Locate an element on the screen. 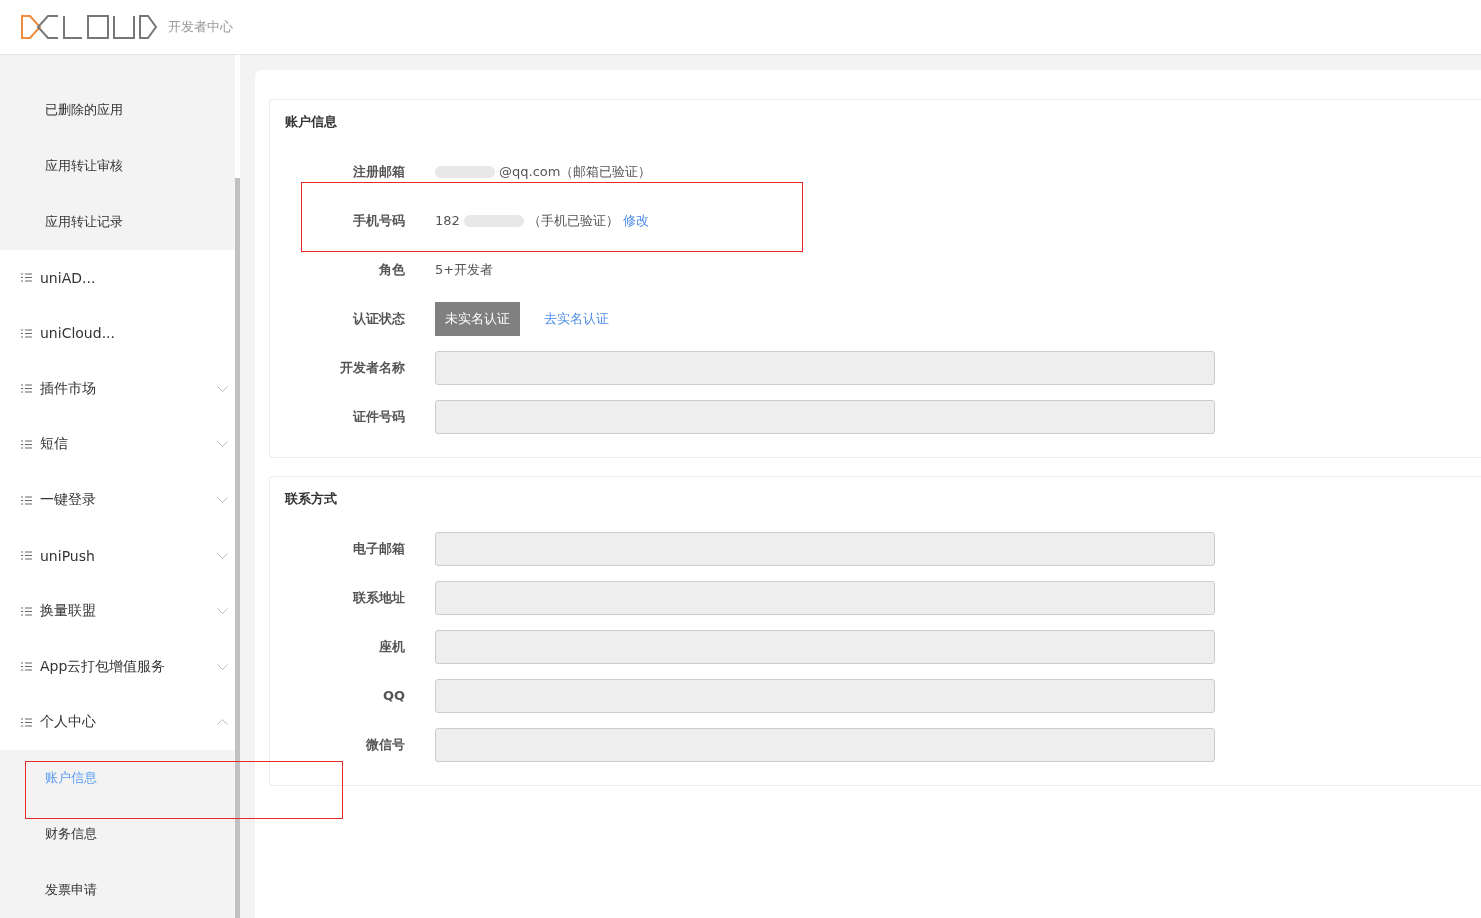 The width and height of the screenshot is (1481, 918). field-label: QQ is located at coordinates (393, 695).